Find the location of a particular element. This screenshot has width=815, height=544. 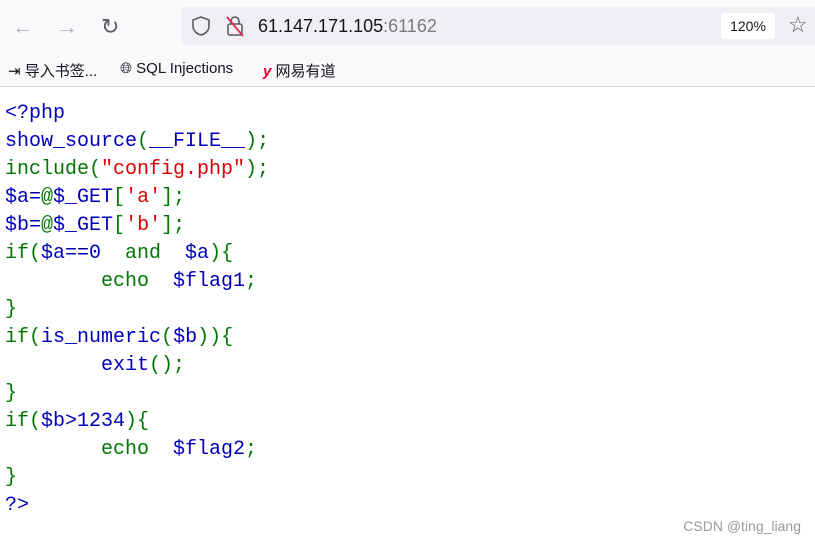

code-token: ?> is located at coordinates (17, 505).